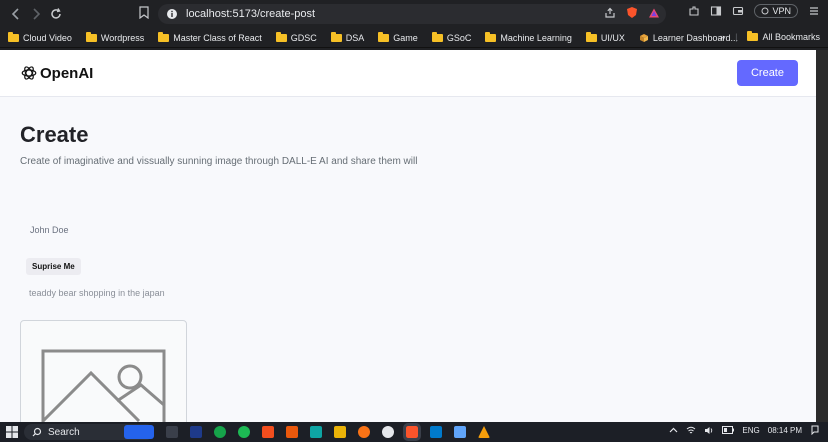 This screenshot has width=828, height=442. What do you see at coordinates (251, 14) in the screenshot?
I see `url-text: localhost:5173/create-post` at bounding box center [251, 14].